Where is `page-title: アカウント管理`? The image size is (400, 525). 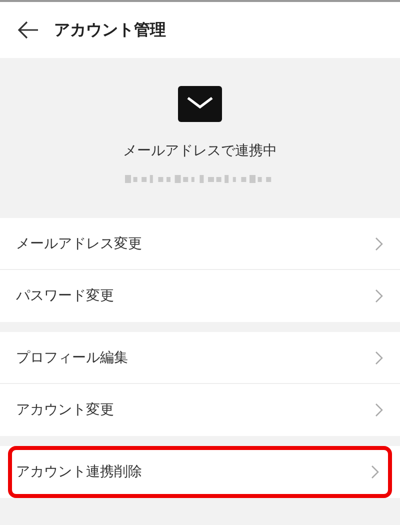
page-title: アカウント管理 is located at coordinates (110, 30).